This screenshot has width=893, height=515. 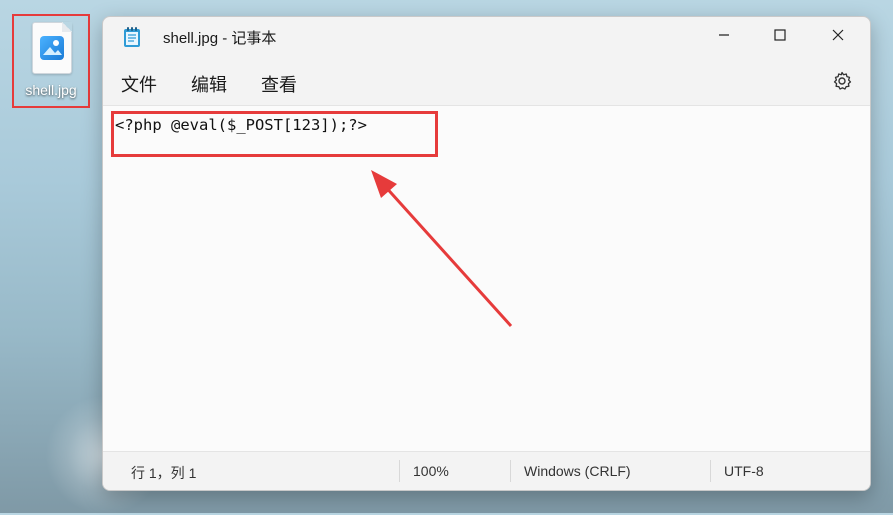 I want to click on line-ending: Windows (CRLF), so click(x=577, y=471).